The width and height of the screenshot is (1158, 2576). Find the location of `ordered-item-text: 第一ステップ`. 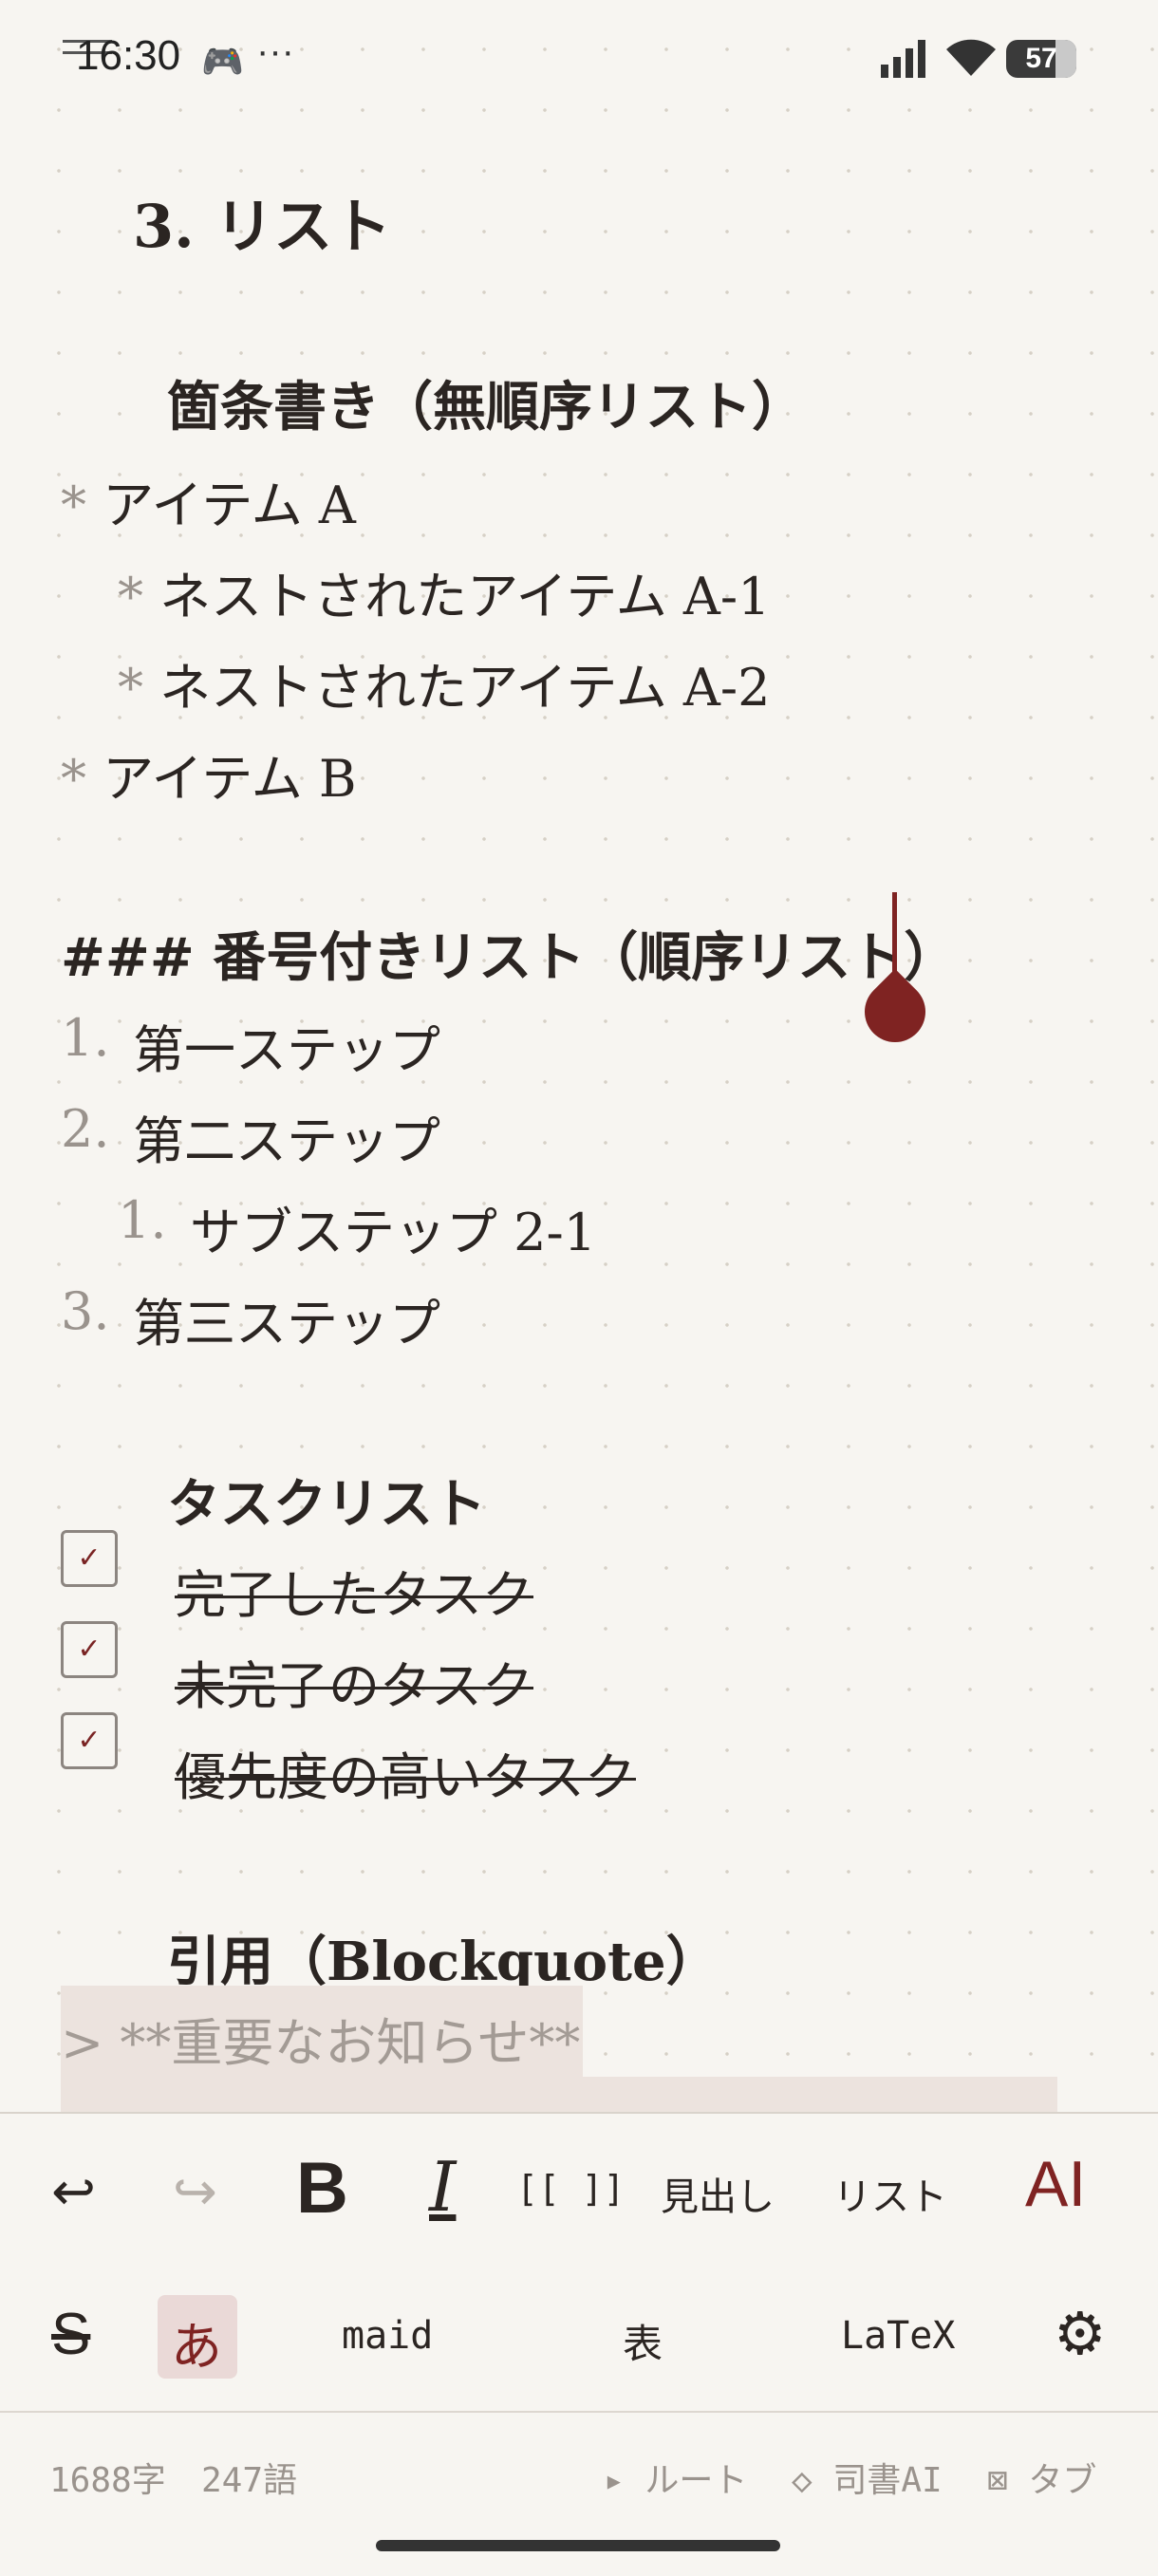

ordered-item-text: 第一ステップ is located at coordinates (286, 1050).